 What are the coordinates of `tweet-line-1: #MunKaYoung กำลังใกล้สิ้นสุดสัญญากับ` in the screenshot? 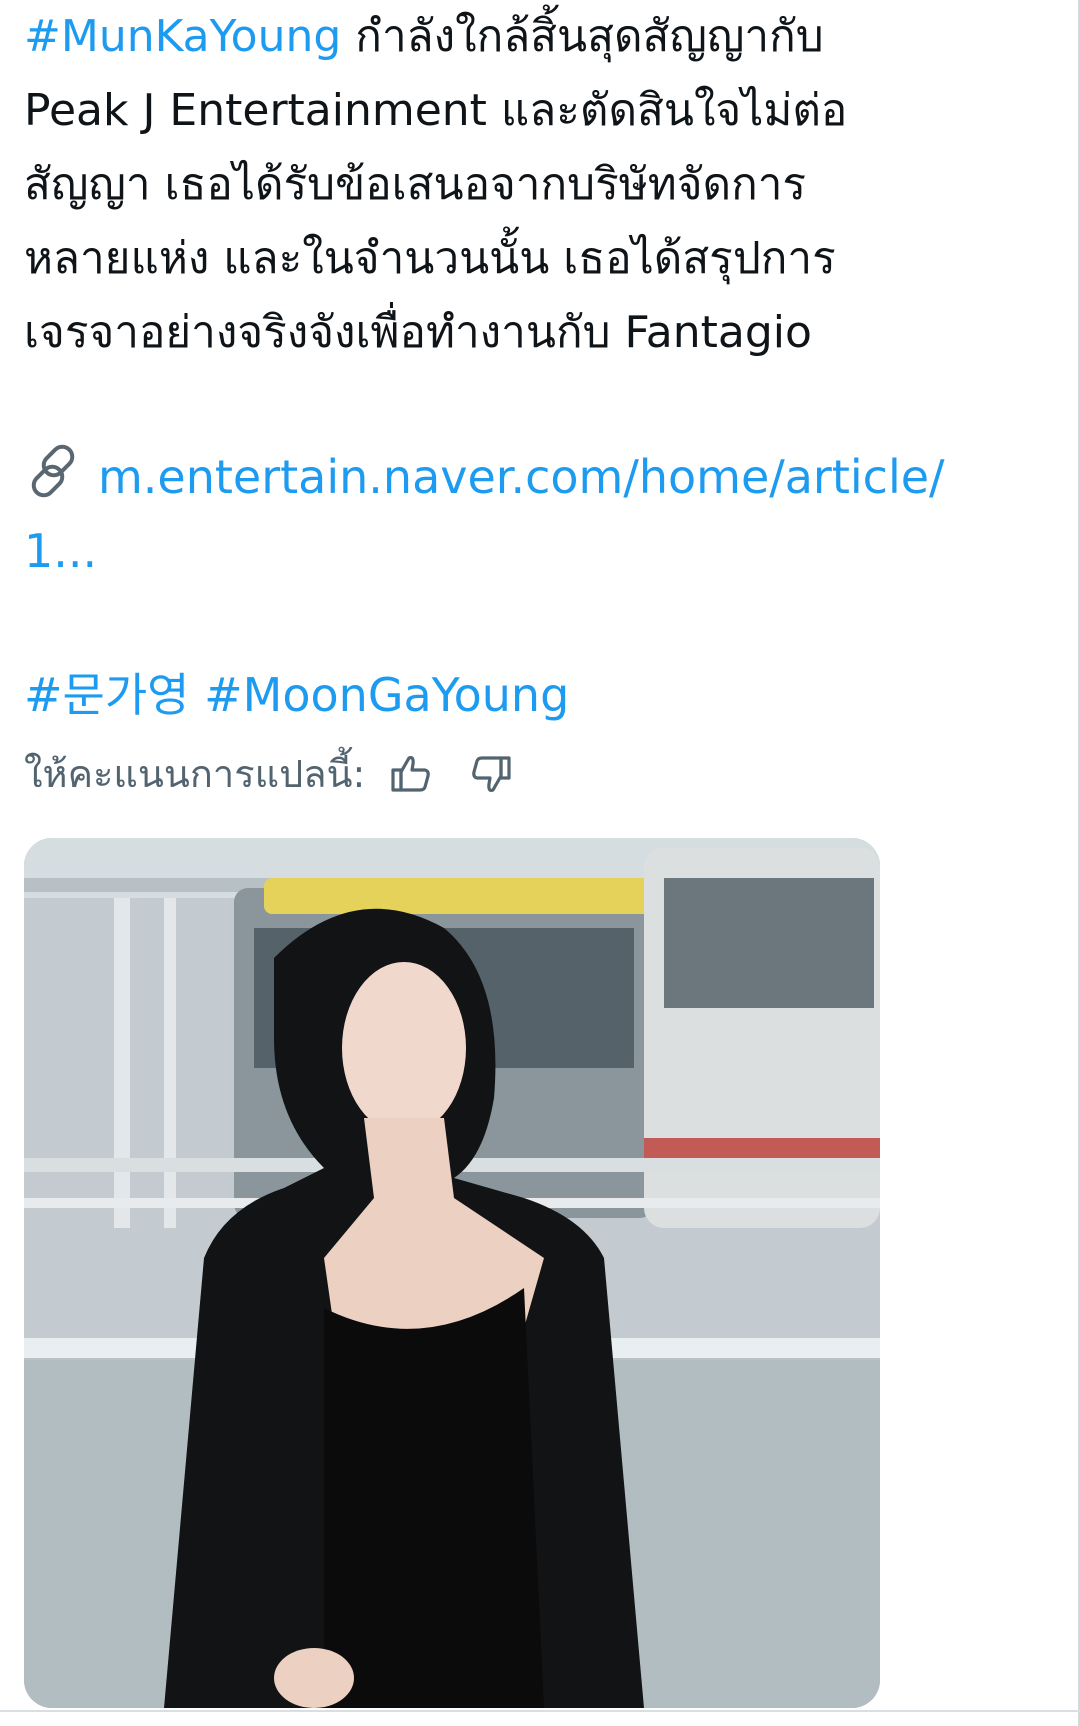 It's located at (424, 36).